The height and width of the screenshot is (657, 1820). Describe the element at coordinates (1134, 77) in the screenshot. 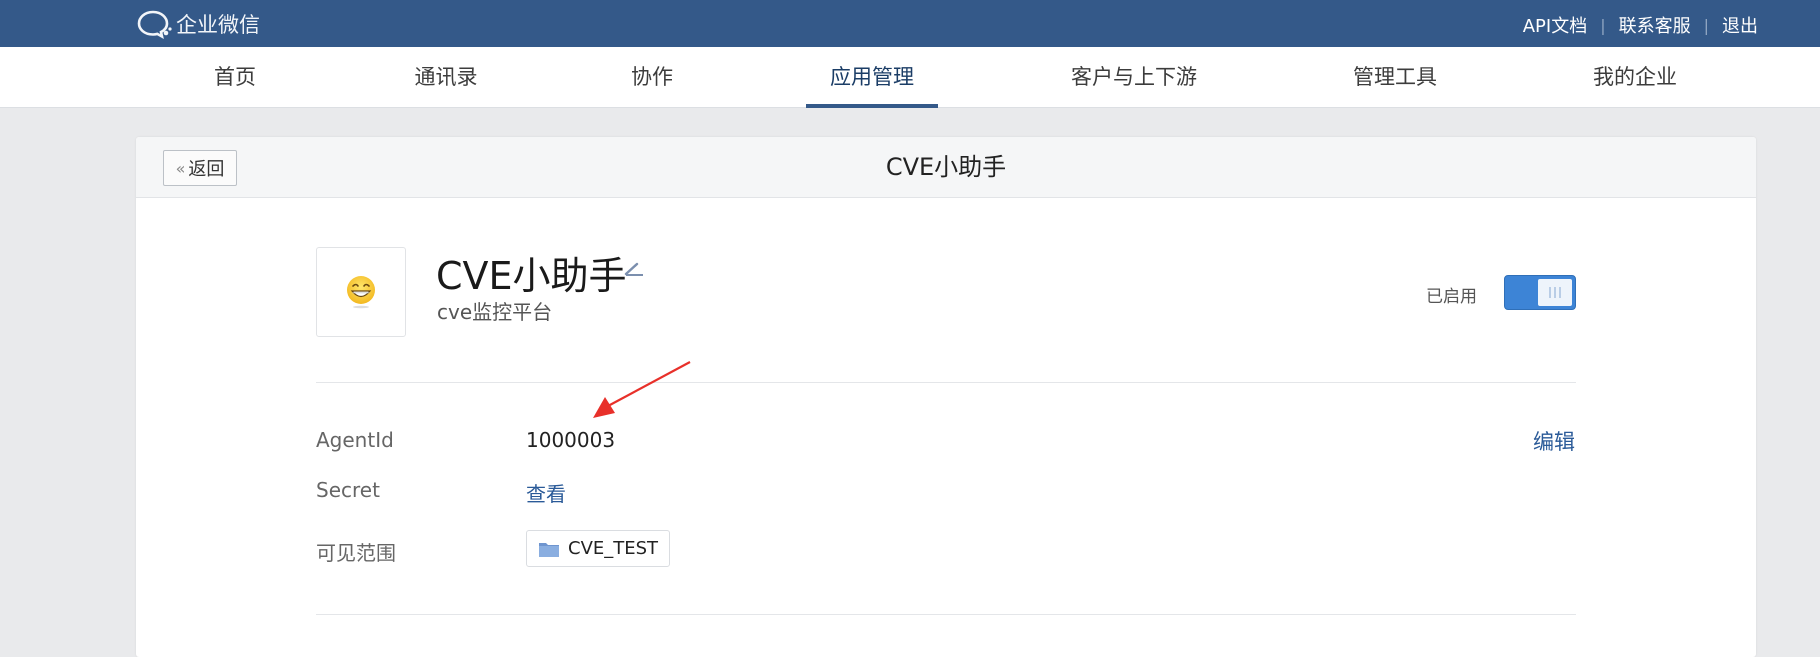

I see `nav-customers: 客户与上下游` at that location.